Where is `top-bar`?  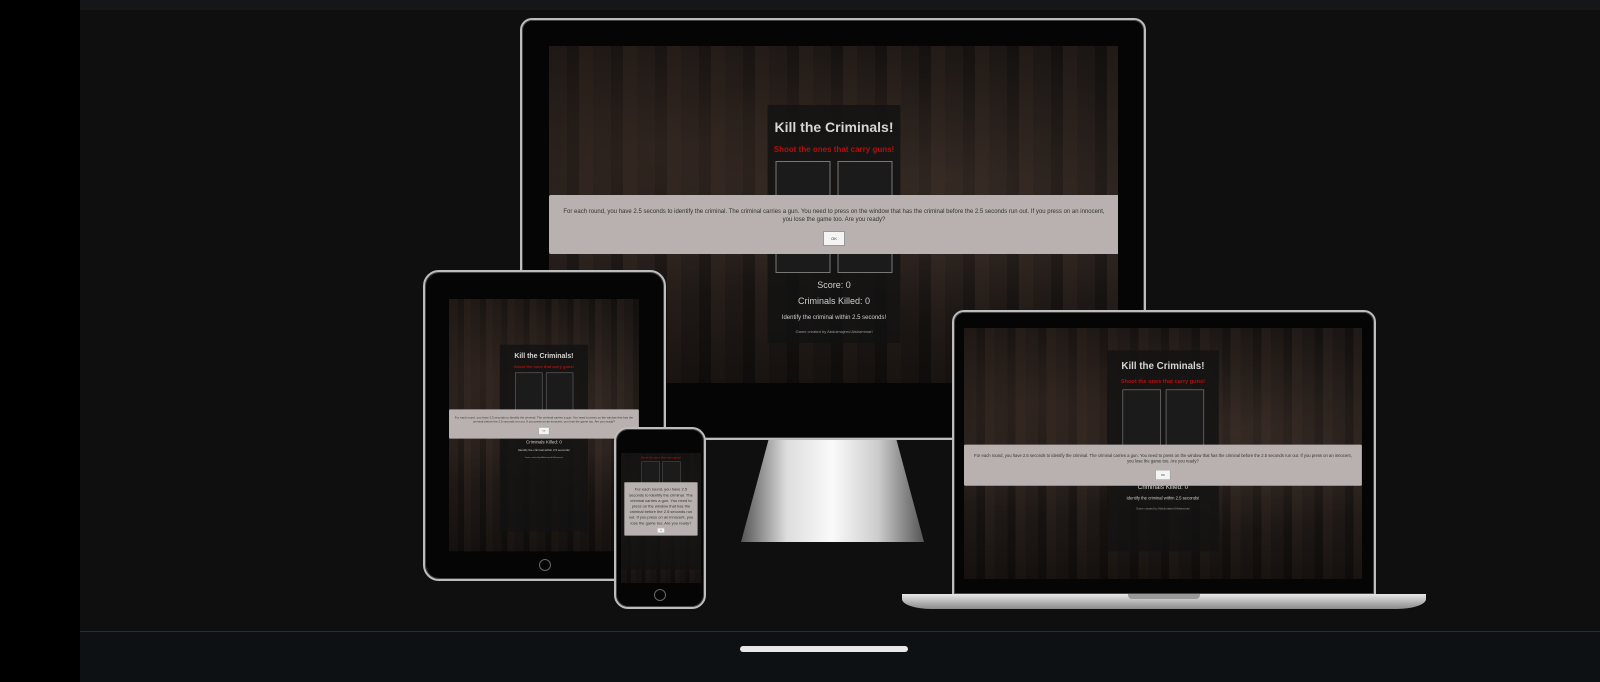
top-bar is located at coordinates (840, 5).